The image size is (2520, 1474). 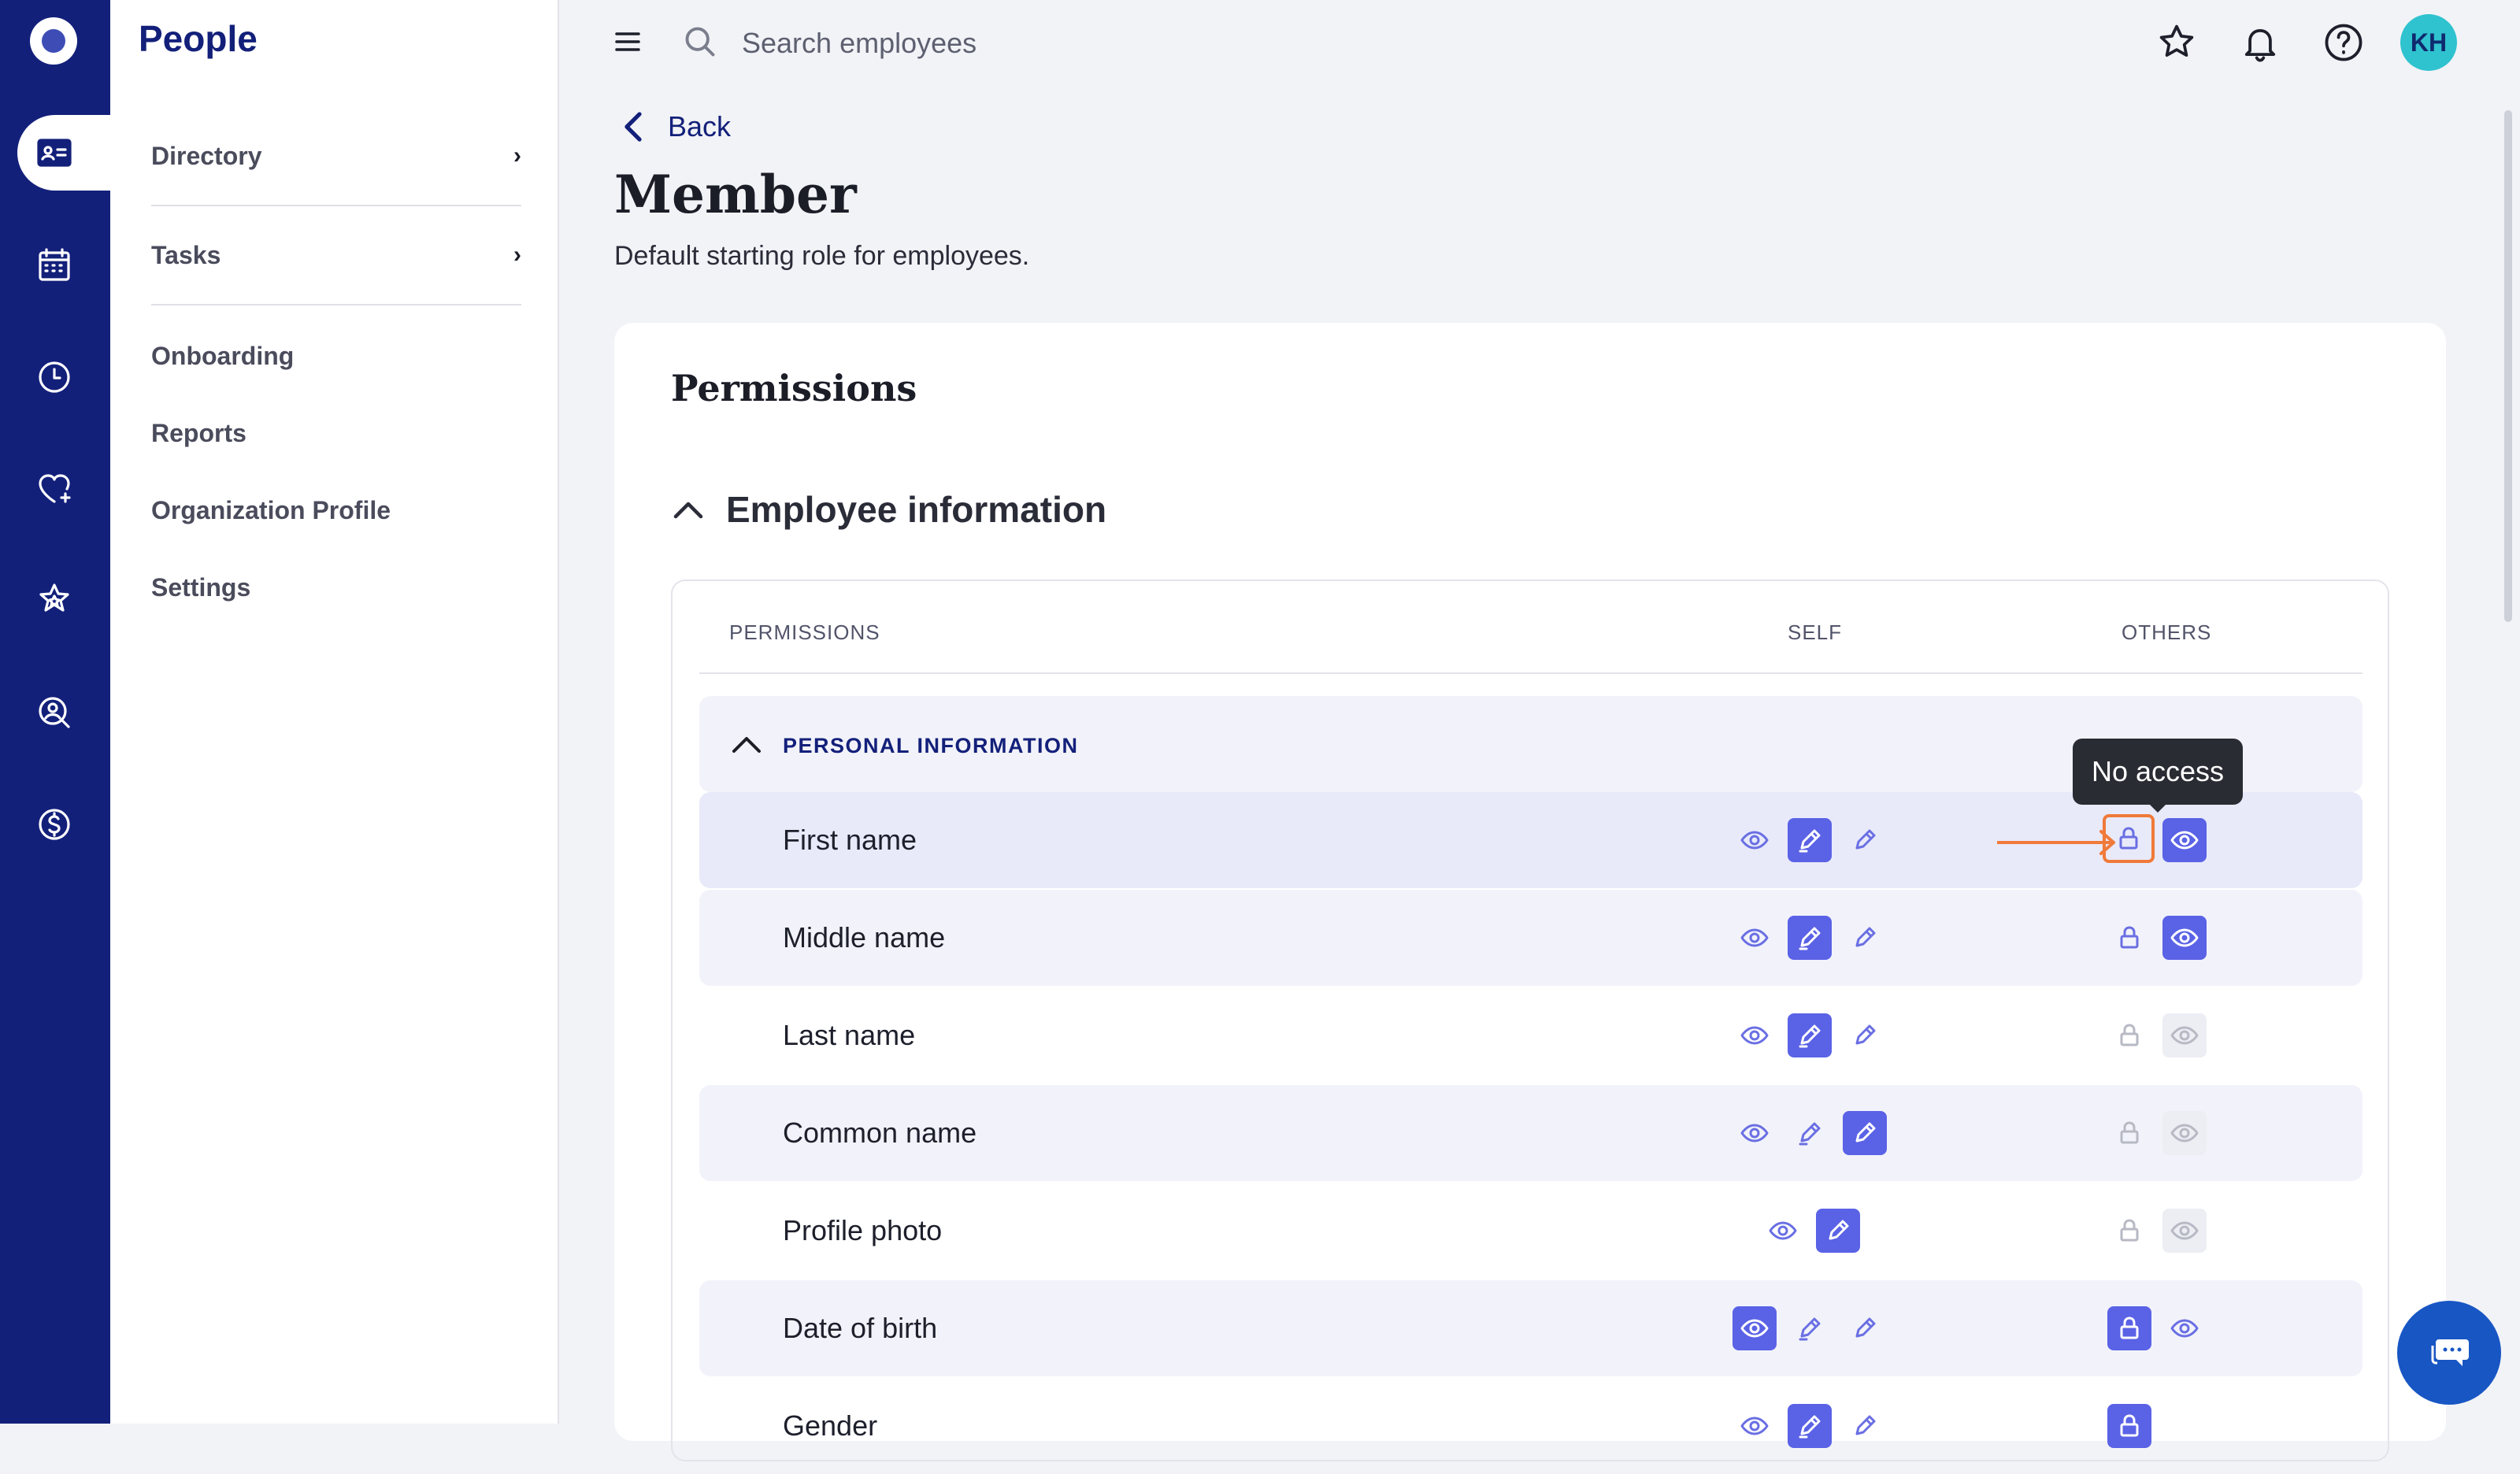 What do you see at coordinates (1530, 1426) in the screenshot?
I see `table-row: Gender` at bounding box center [1530, 1426].